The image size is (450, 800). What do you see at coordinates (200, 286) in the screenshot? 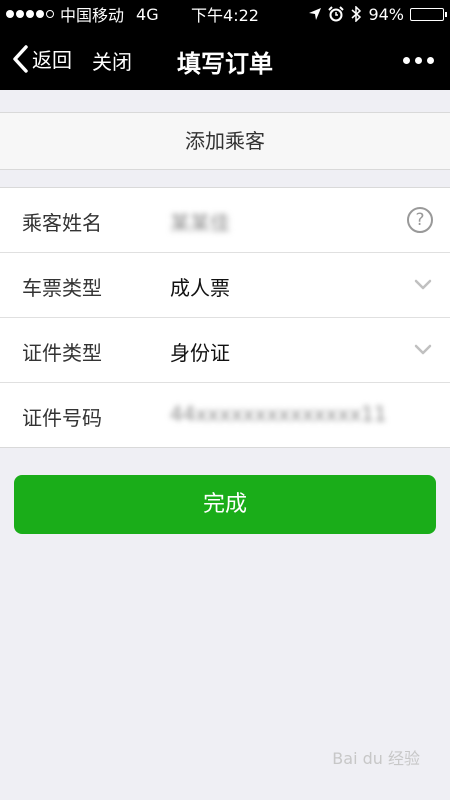
I see `ticket-type-value: 成人票` at bounding box center [200, 286].